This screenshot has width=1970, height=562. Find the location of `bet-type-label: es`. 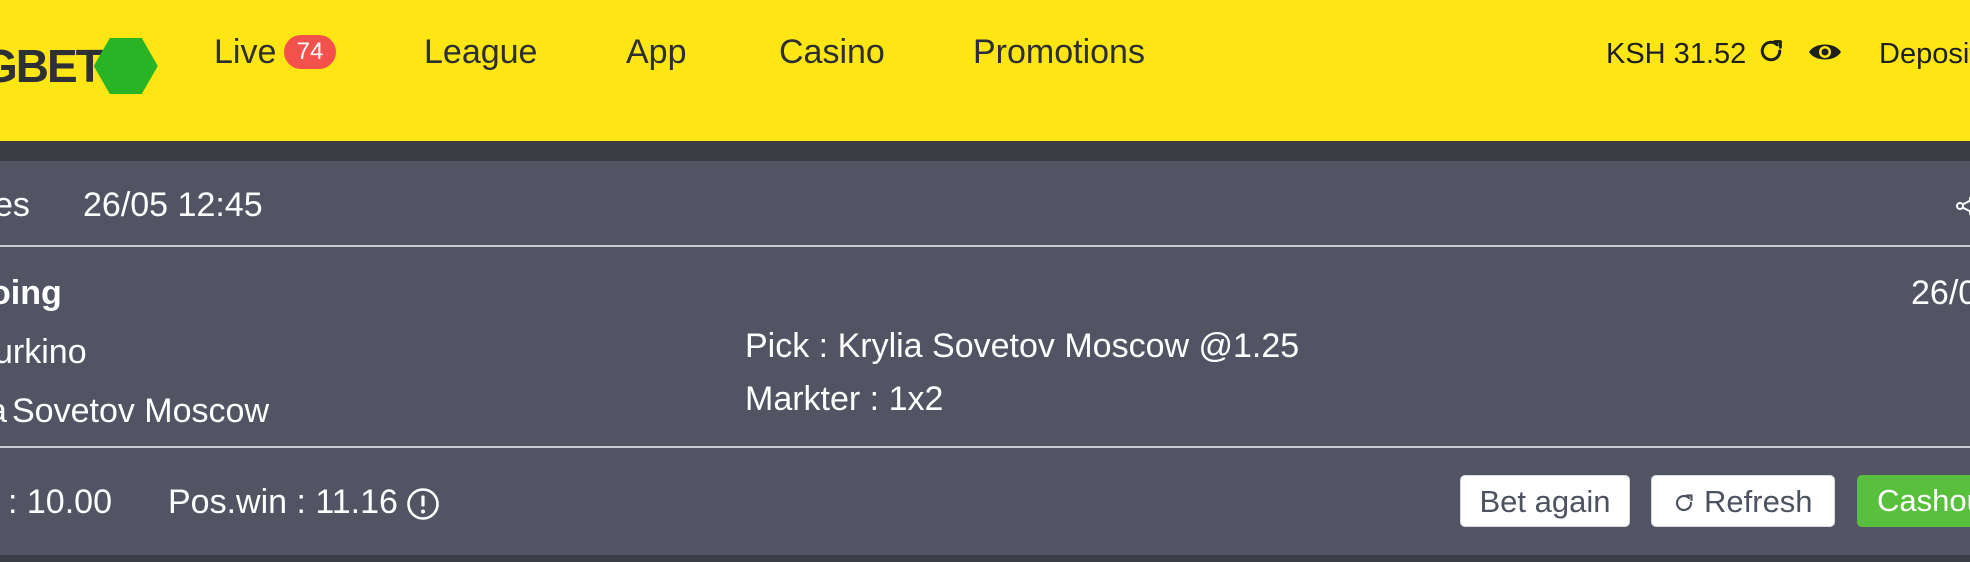

bet-type-label: es is located at coordinates (15, 205).